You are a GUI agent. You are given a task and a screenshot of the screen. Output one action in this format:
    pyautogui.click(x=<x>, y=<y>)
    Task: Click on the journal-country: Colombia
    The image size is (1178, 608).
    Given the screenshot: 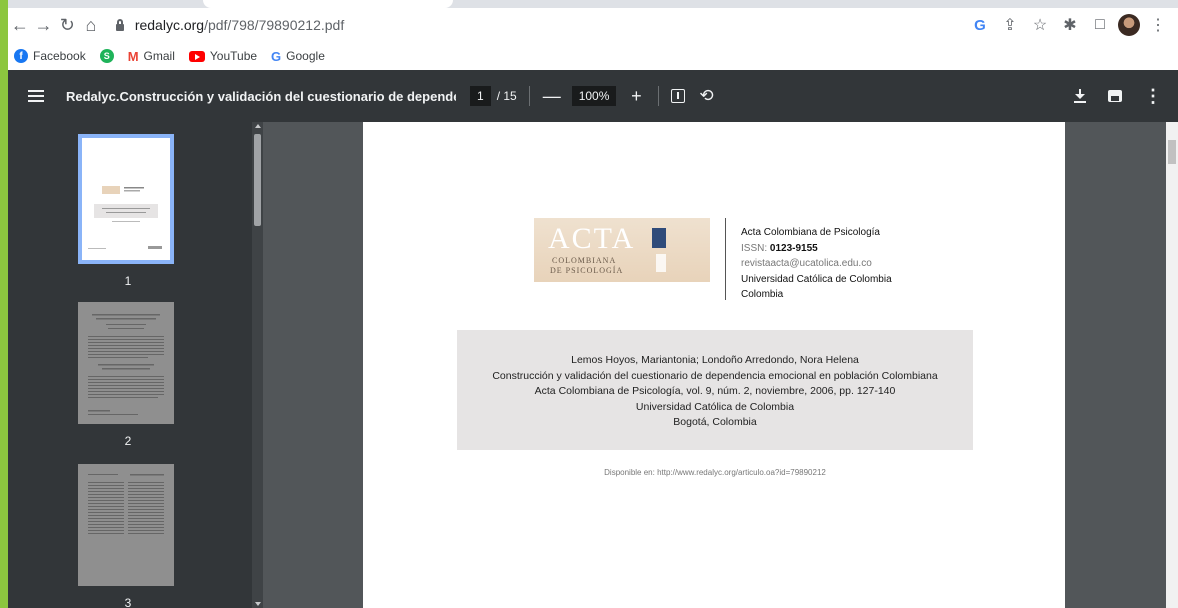 What is the action you would take?
    pyautogui.click(x=762, y=294)
    